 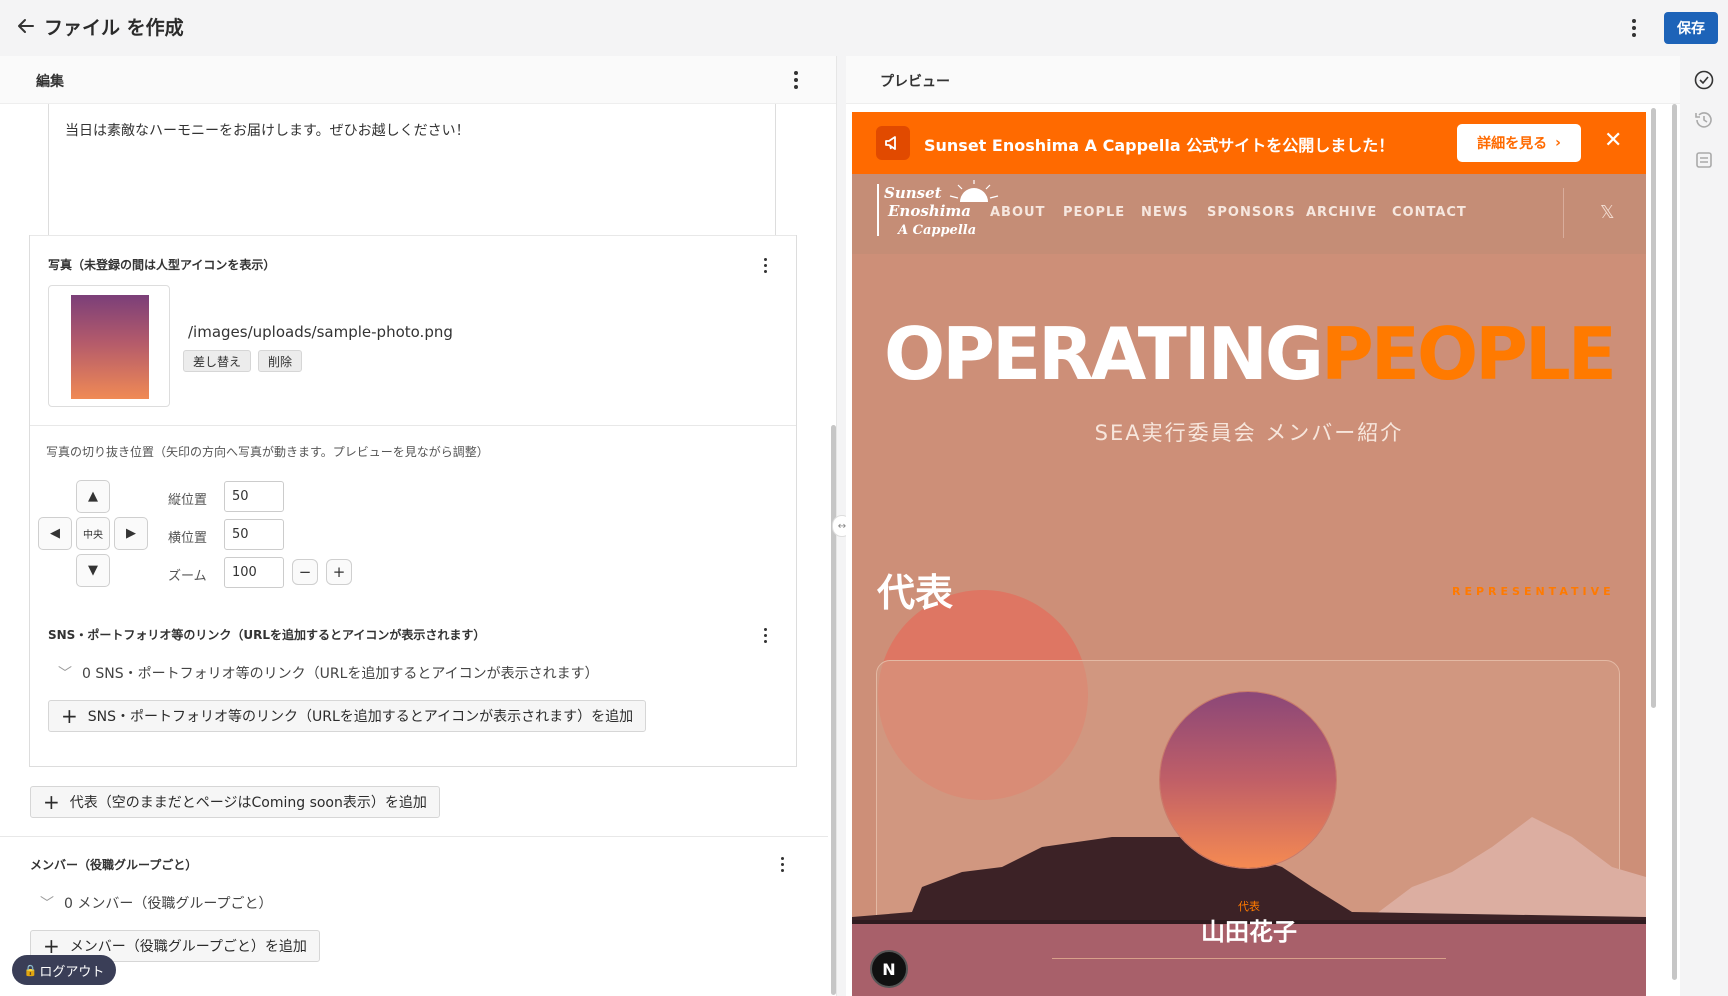 What do you see at coordinates (1558, 143) in the screenshot?
I see `chevron-right-icon: ›` at bounding box center [1558, 143].